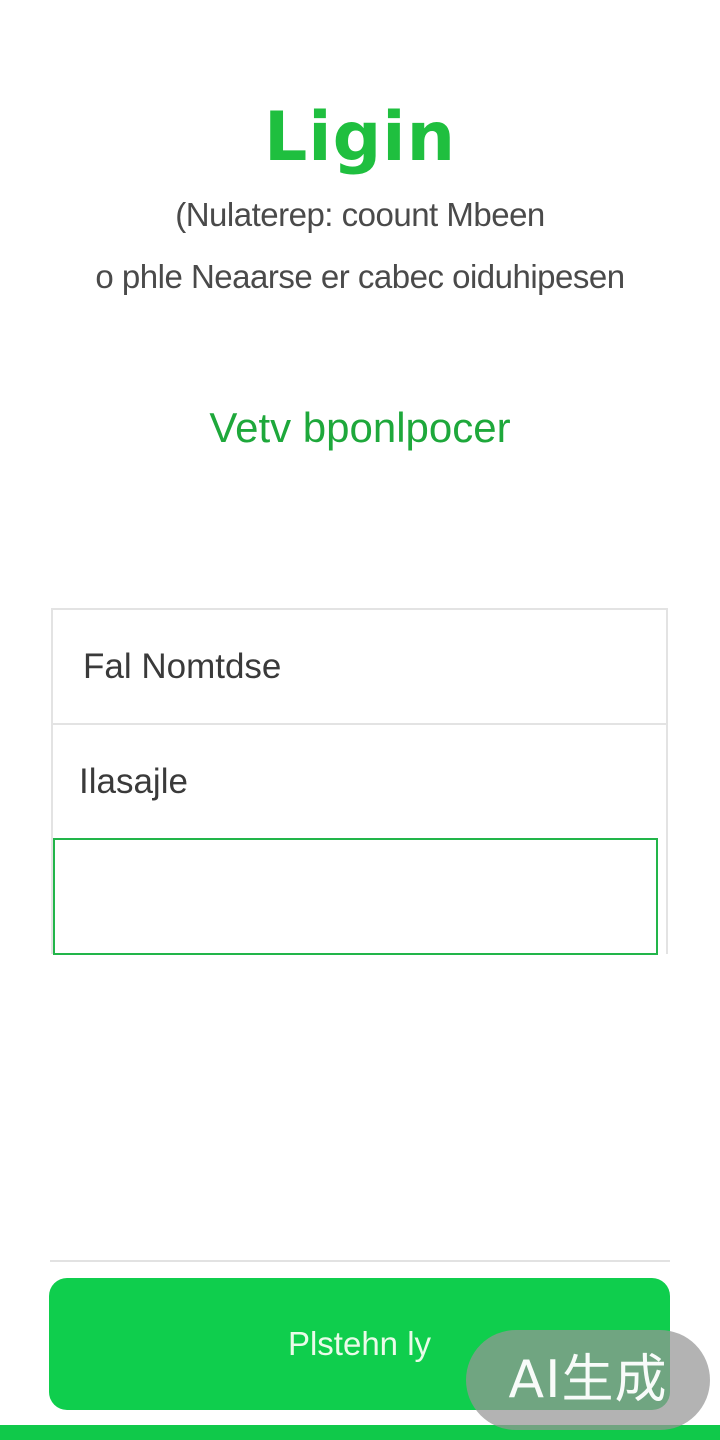 The width and height of the screenshot is (720, 1440). I want to click on name-field-container, so click(359, 667).